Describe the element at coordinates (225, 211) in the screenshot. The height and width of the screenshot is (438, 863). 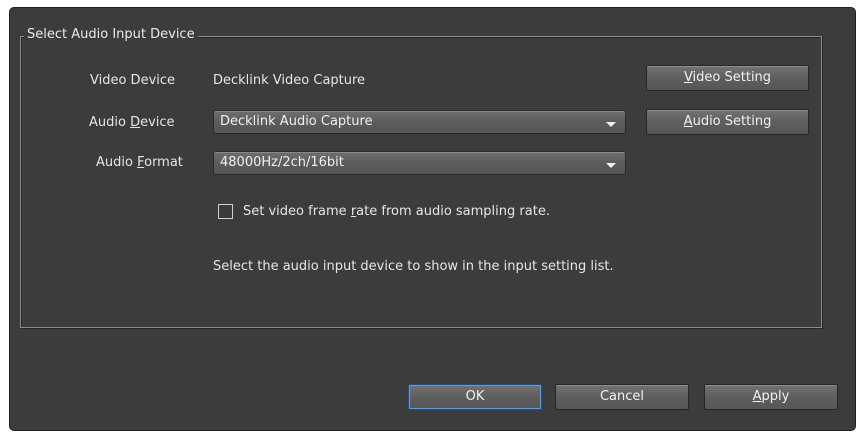
I see `frame-rate-checkbox` at that location.